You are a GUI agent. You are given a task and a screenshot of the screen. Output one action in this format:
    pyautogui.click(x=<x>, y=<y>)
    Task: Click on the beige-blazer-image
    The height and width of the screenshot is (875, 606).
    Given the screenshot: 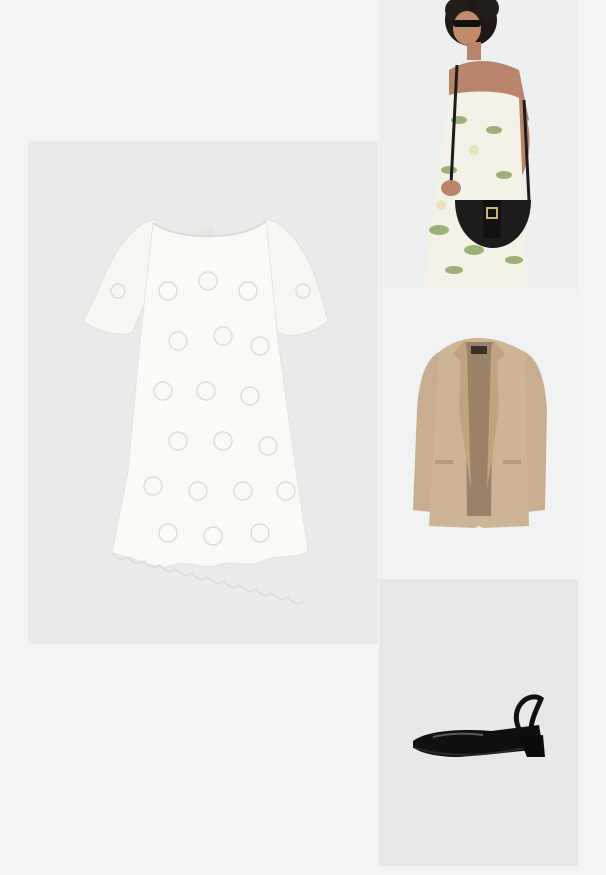 What is the action you would take?
    pyautogui.click(x=478, y=434)
    